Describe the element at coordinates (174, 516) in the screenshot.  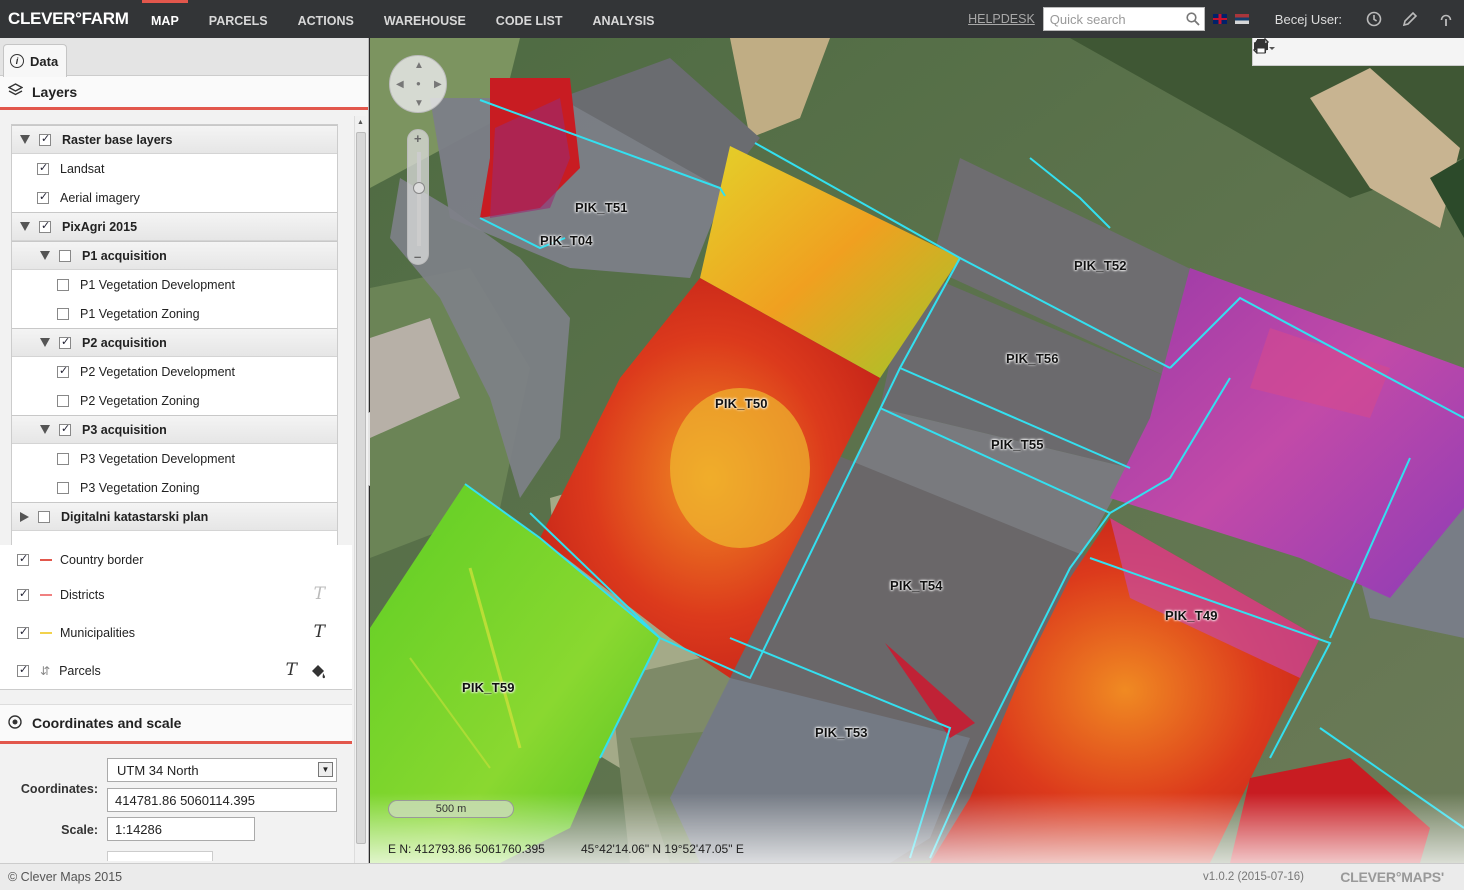
I see `group-digitalni-katastarski-plan: Digitalni katastarski plan` at that location.